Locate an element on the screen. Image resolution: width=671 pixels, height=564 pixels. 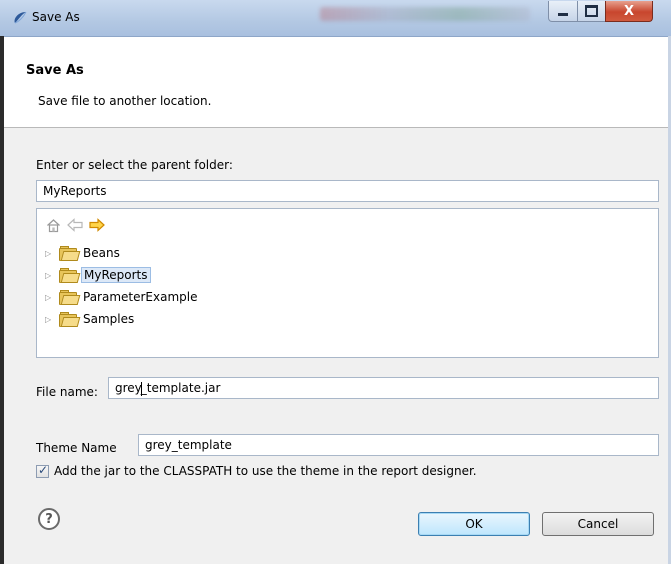
minimize-button is located at coordinates (563, 11).